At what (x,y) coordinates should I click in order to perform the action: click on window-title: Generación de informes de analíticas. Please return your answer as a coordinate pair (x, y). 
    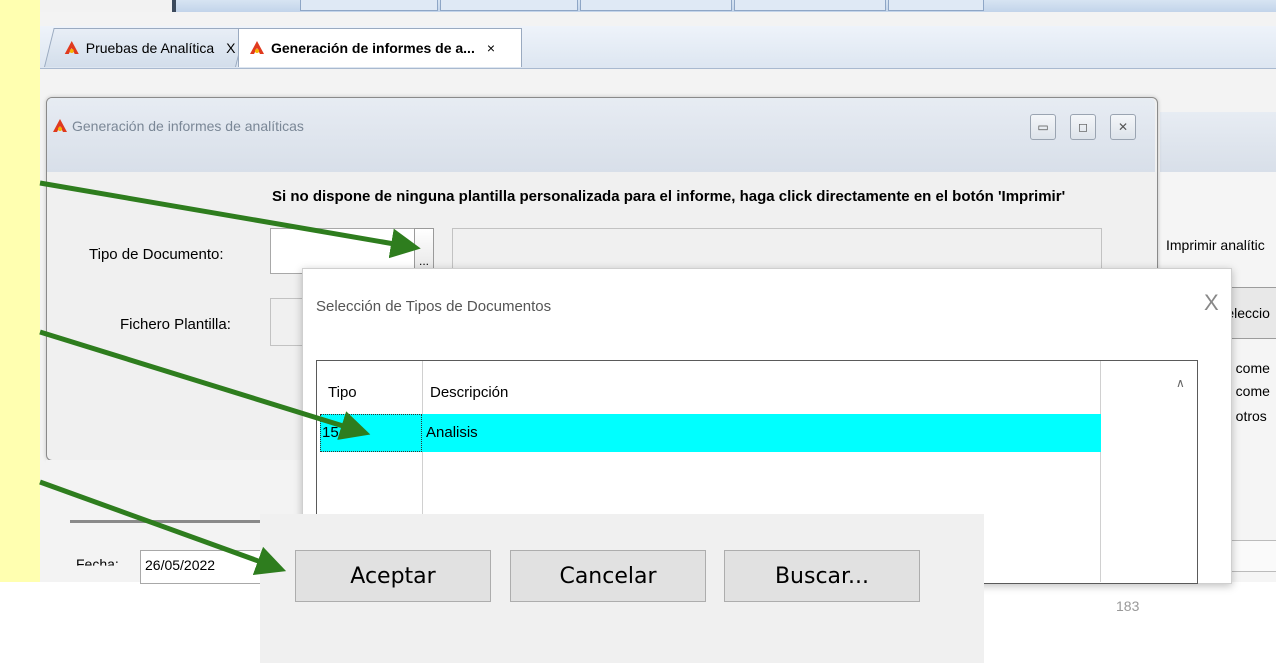
    Looking at the image, I should click on (188, 126).